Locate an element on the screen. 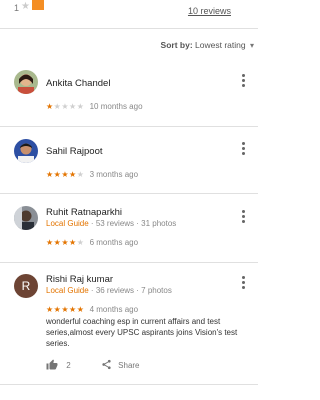 The image size is (320, 400). reviewer-name: Ankita Chandel is located at coordinates (78, 83).